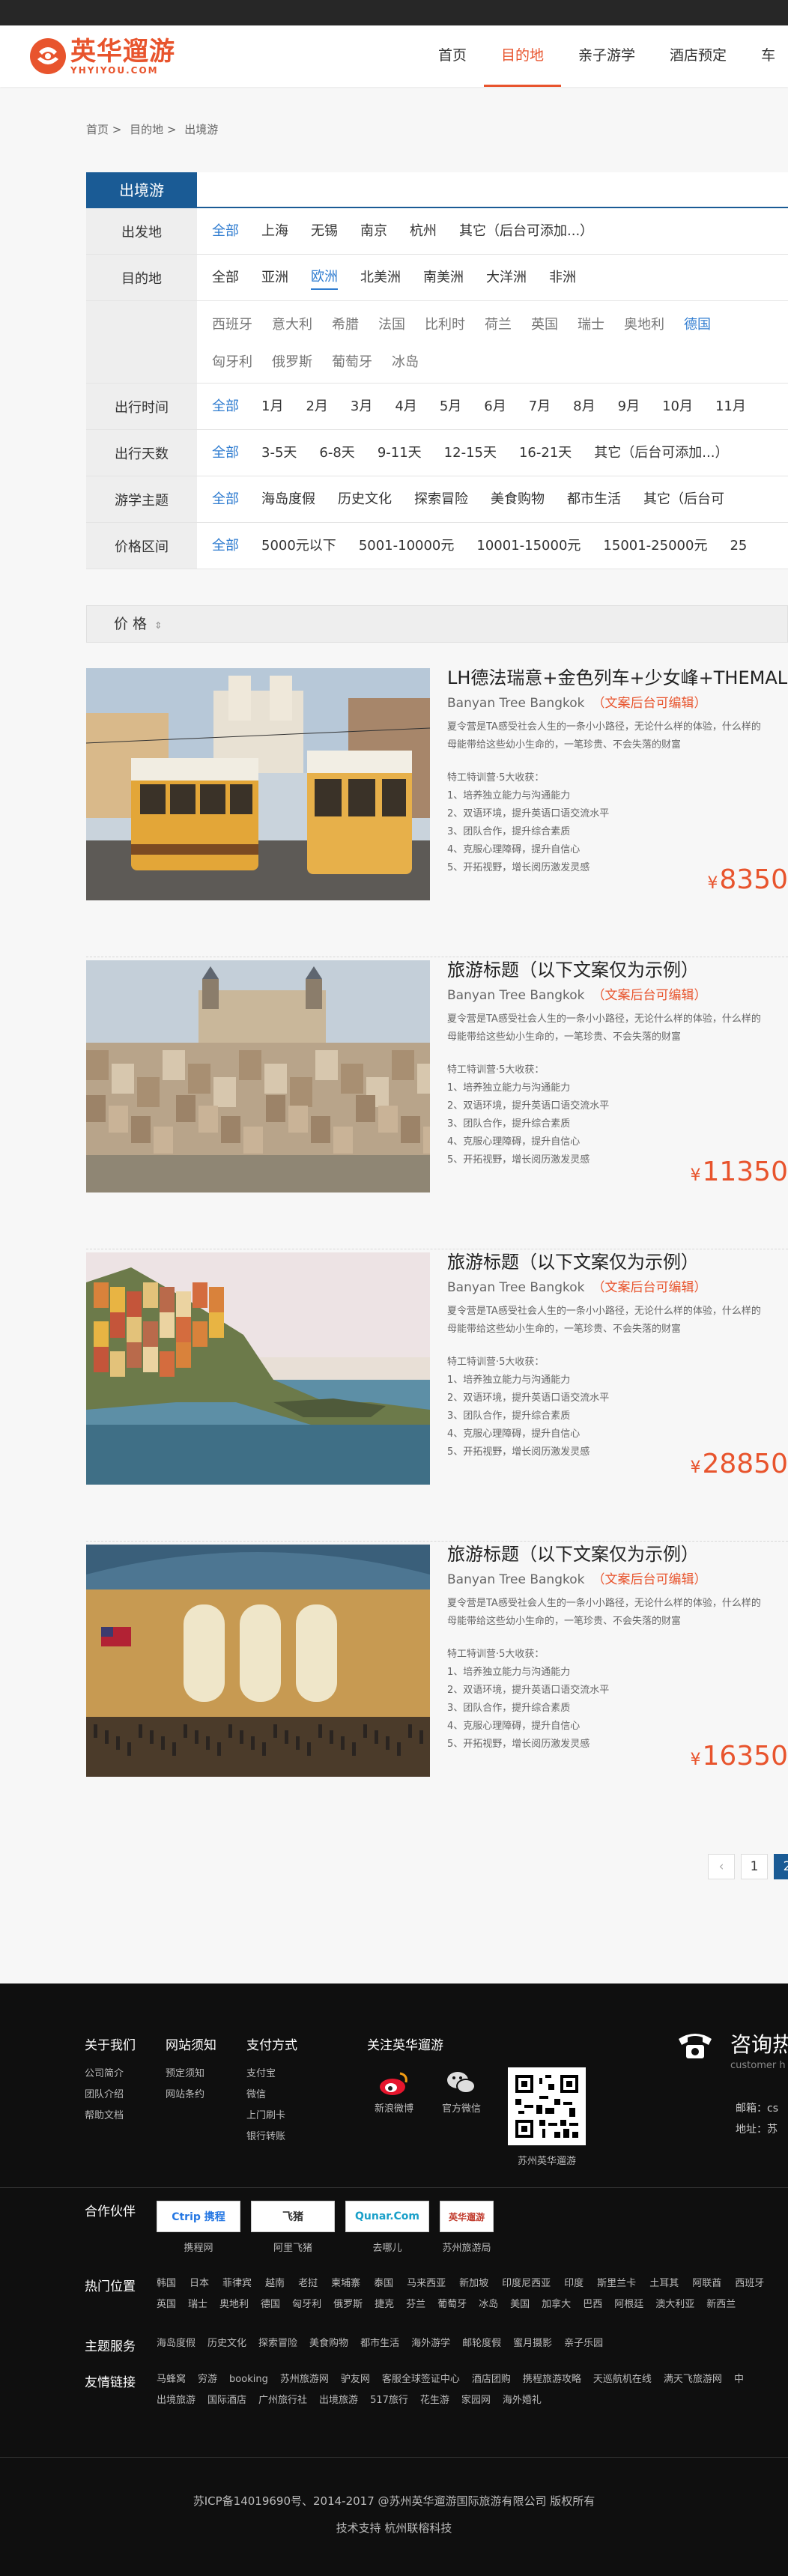  Describe the element at coordinates (441, 500) in the screenshot. I see `filter-option: 探索冒险` at that location.